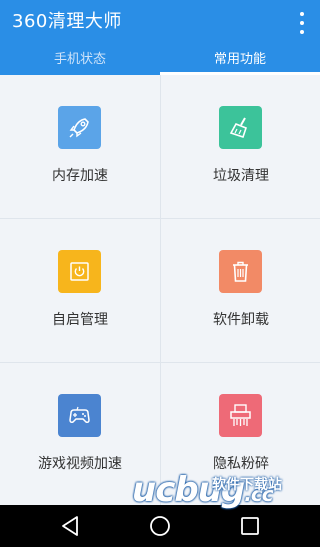 This screenshot has height=547, width=320. I want to click on app-bar: 360清理大师, so click(160, 23).